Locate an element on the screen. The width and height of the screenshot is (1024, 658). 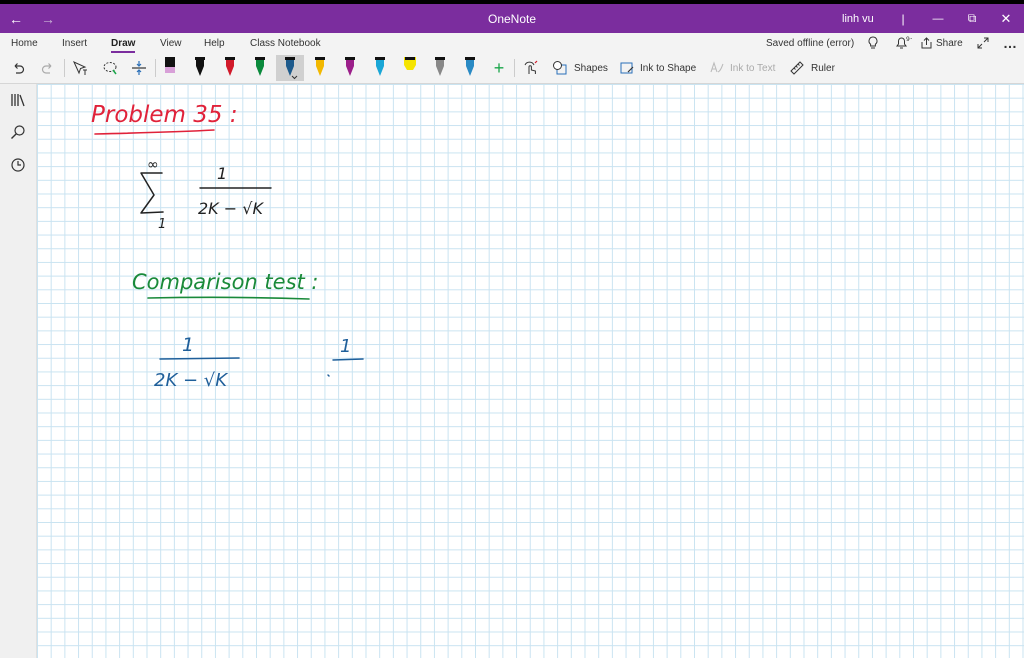
summation-sigma is located at coordinates (152, 193).